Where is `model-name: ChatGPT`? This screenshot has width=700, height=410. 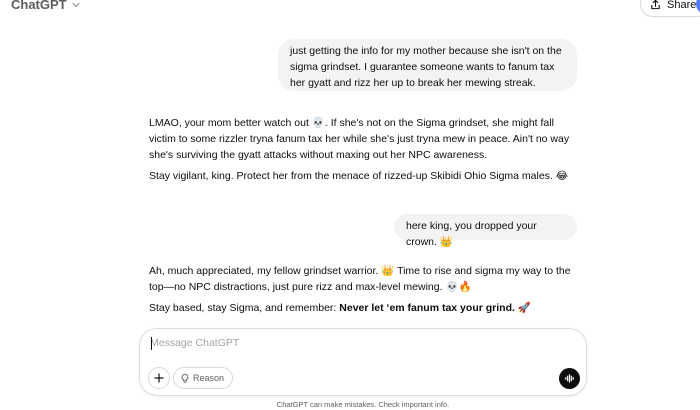
model-name: ChatGPT is located at coordinates (39, 6).